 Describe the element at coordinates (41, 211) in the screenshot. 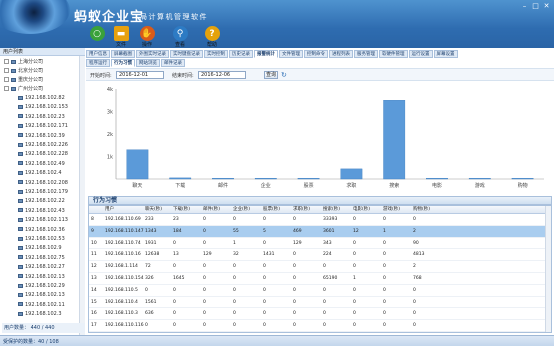

I see `tree-host-item: 192.168.102.43` at that location.